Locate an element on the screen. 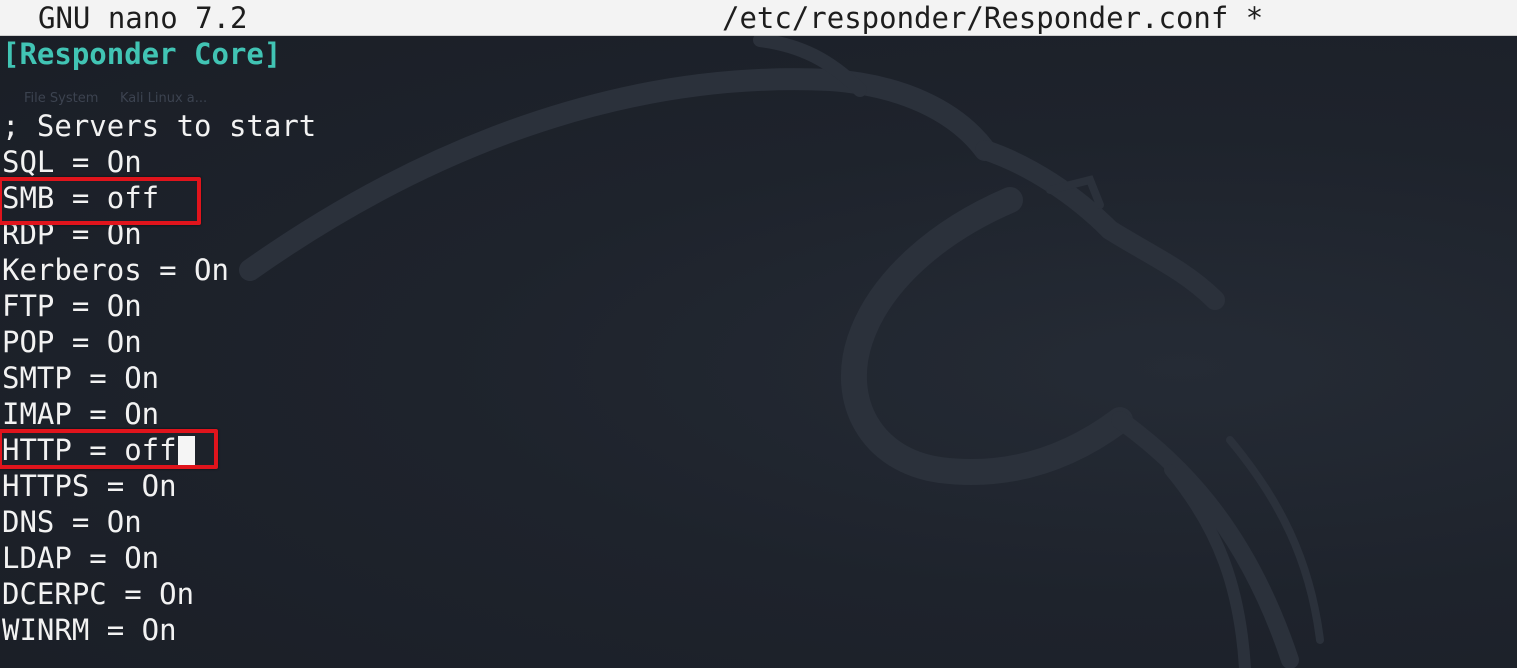  config-line-kerberos: Kerberos = On is located at coordinates (115, 270).